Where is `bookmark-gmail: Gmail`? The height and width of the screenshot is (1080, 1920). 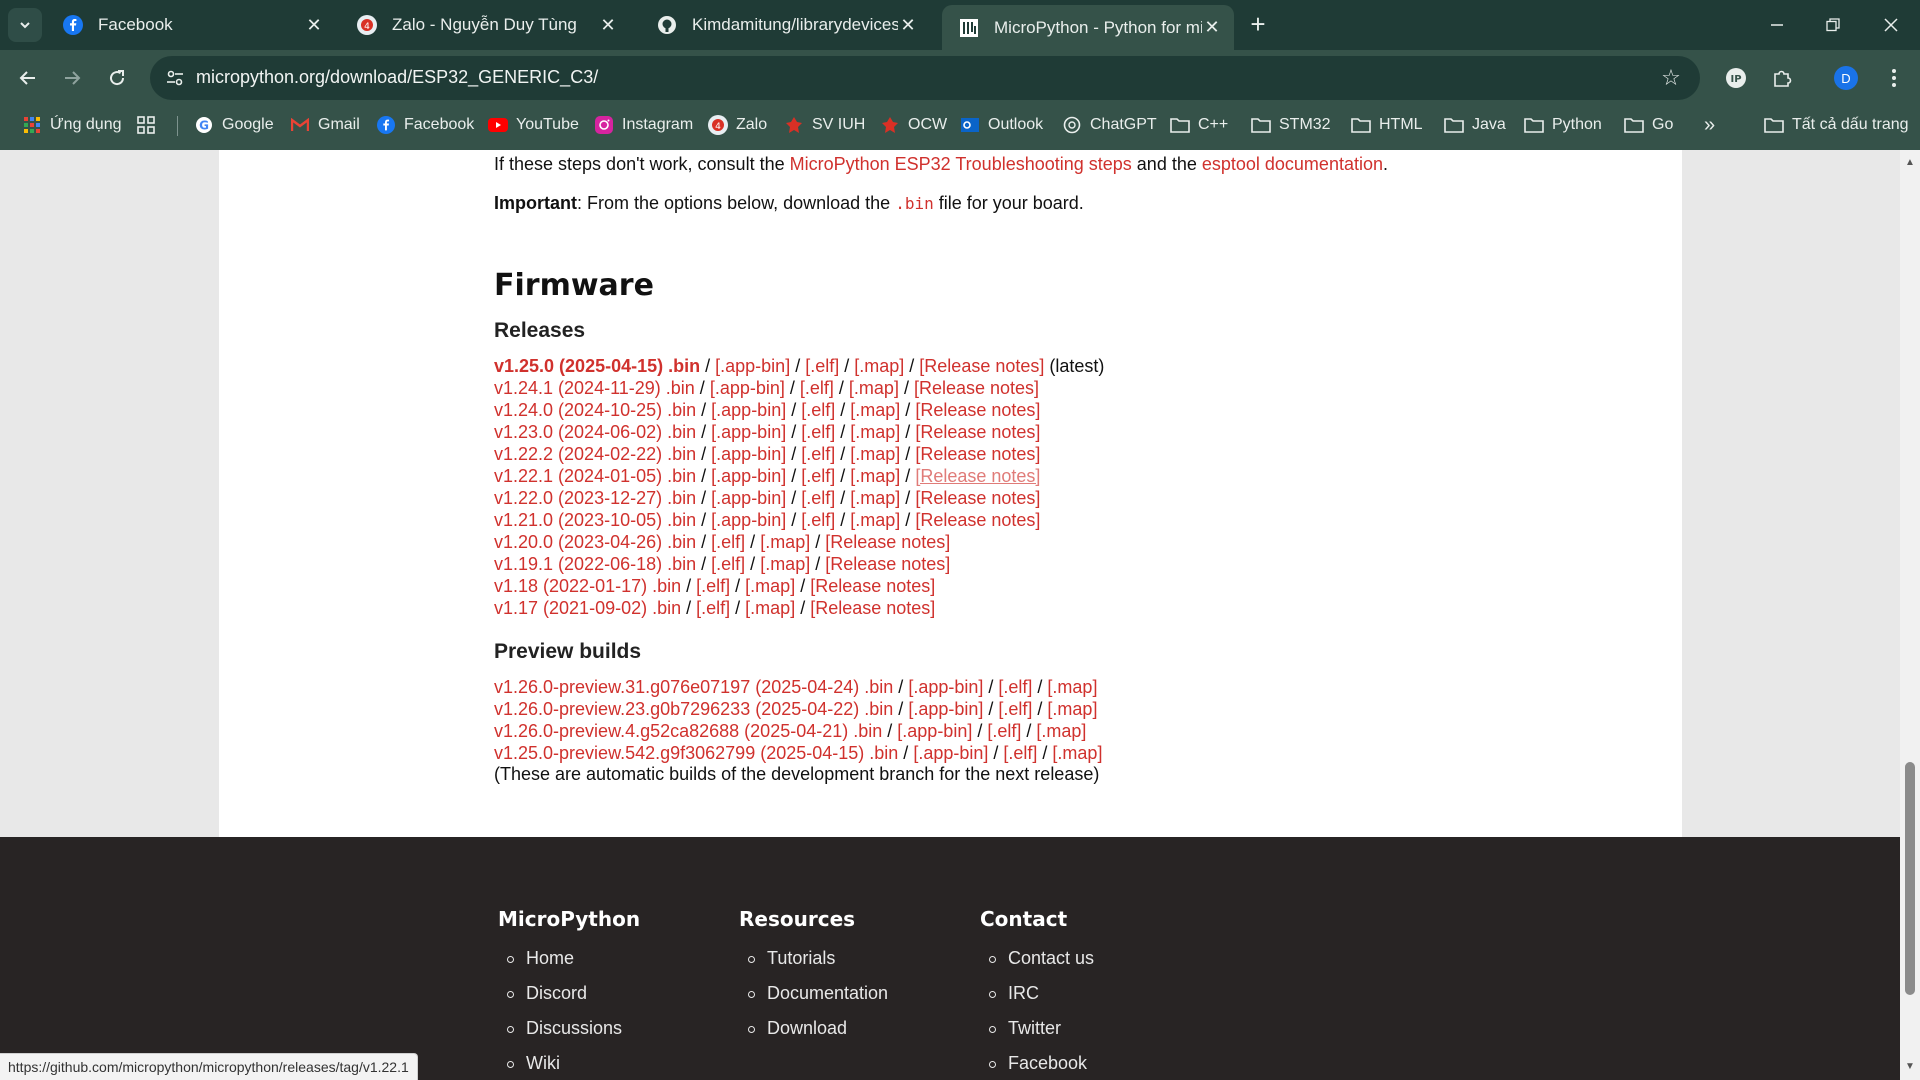 bookmark-gmail: Gmail is located at coordinates (325, 125).